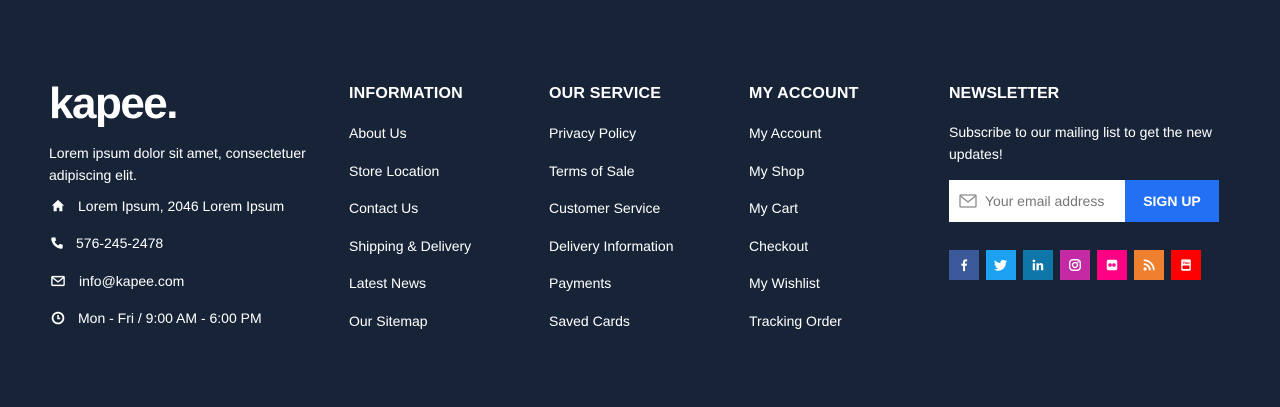  What do you see at coordinates (1001, 265) in the screenshot?
I see `twitter-icon` at bounding box center [1001, 265].